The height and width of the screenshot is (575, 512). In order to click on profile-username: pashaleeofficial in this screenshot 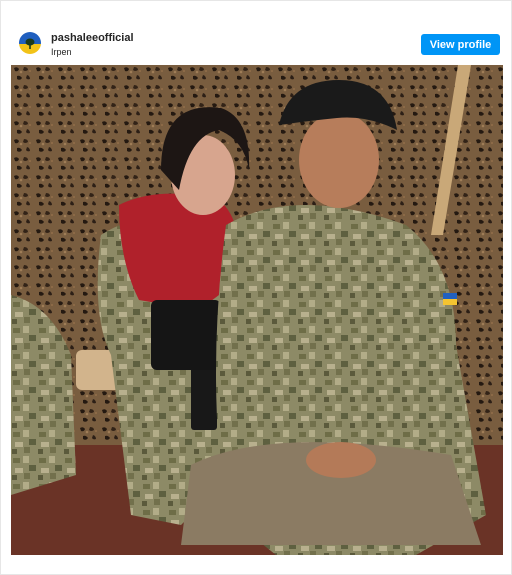, I will do `click(92, 38)`.